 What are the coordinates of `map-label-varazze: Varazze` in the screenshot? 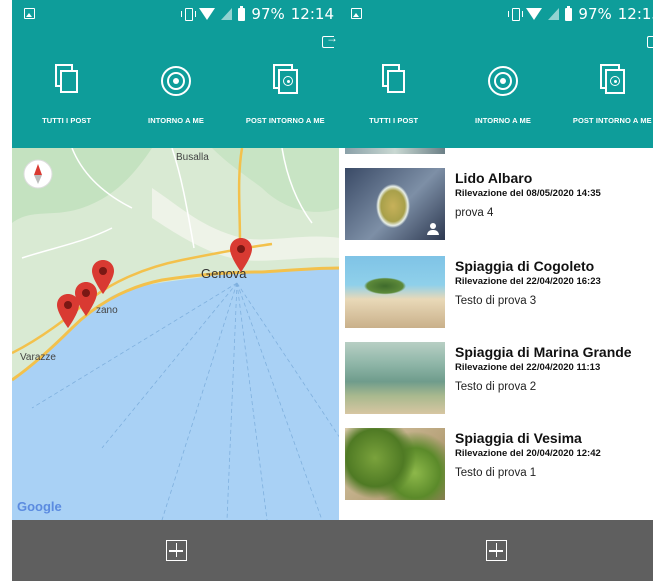 It's located at (38, 357).